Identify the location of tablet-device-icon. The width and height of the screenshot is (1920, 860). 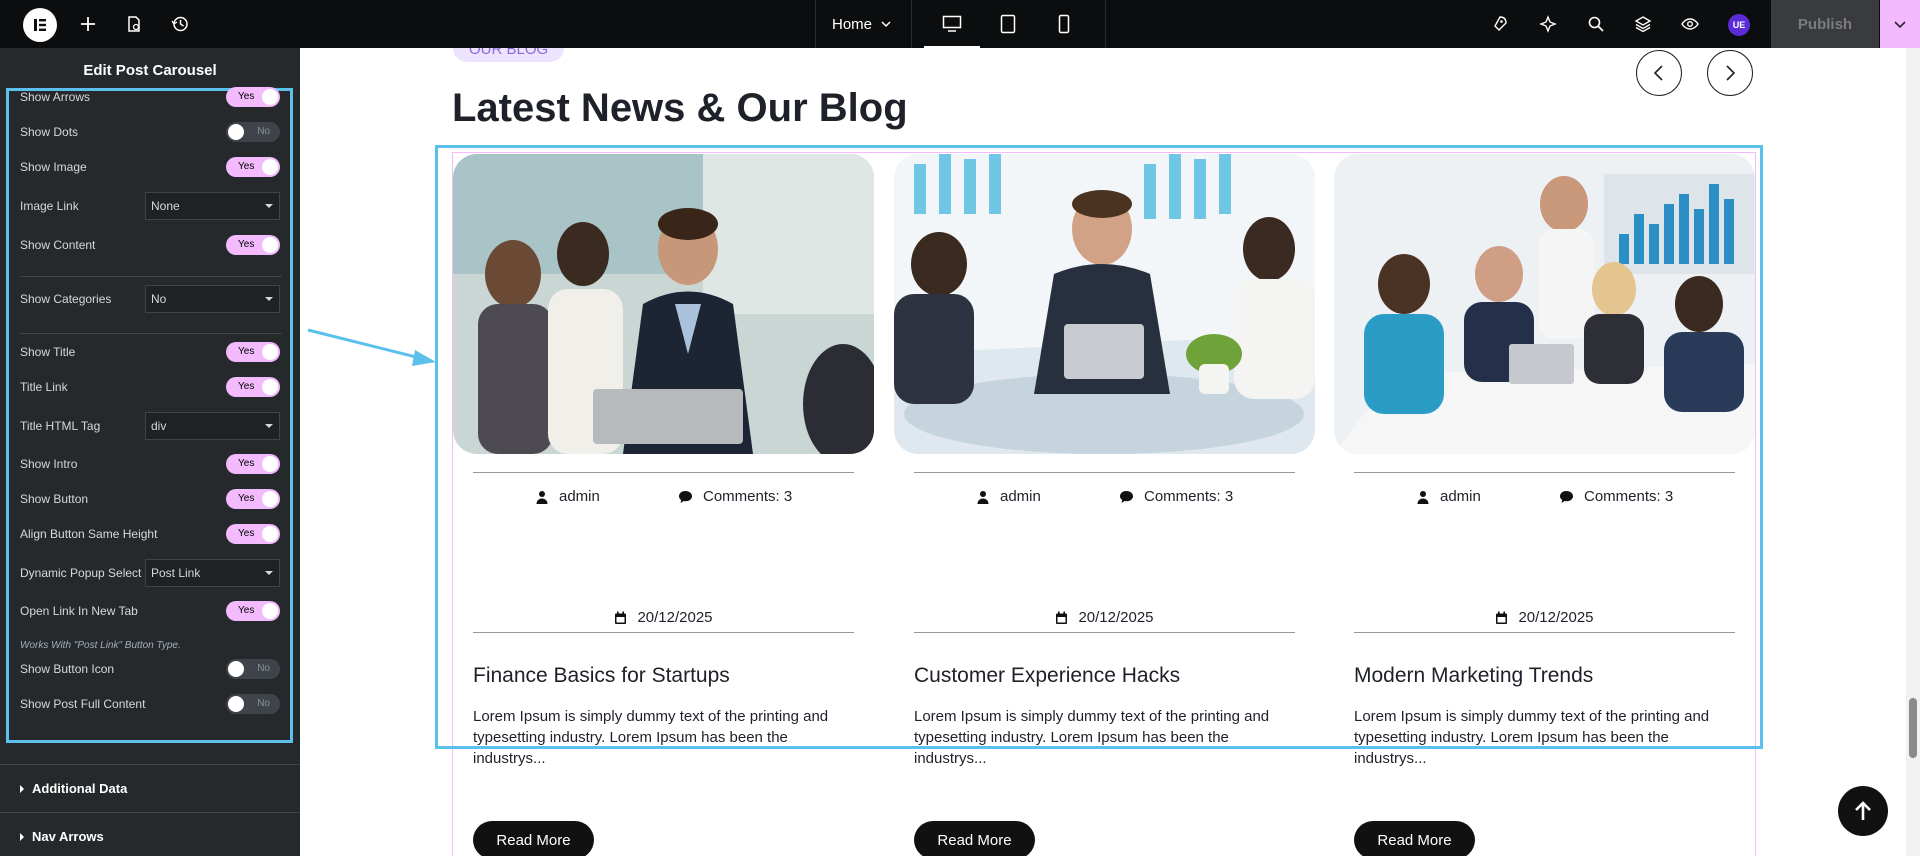
(1008, 24).